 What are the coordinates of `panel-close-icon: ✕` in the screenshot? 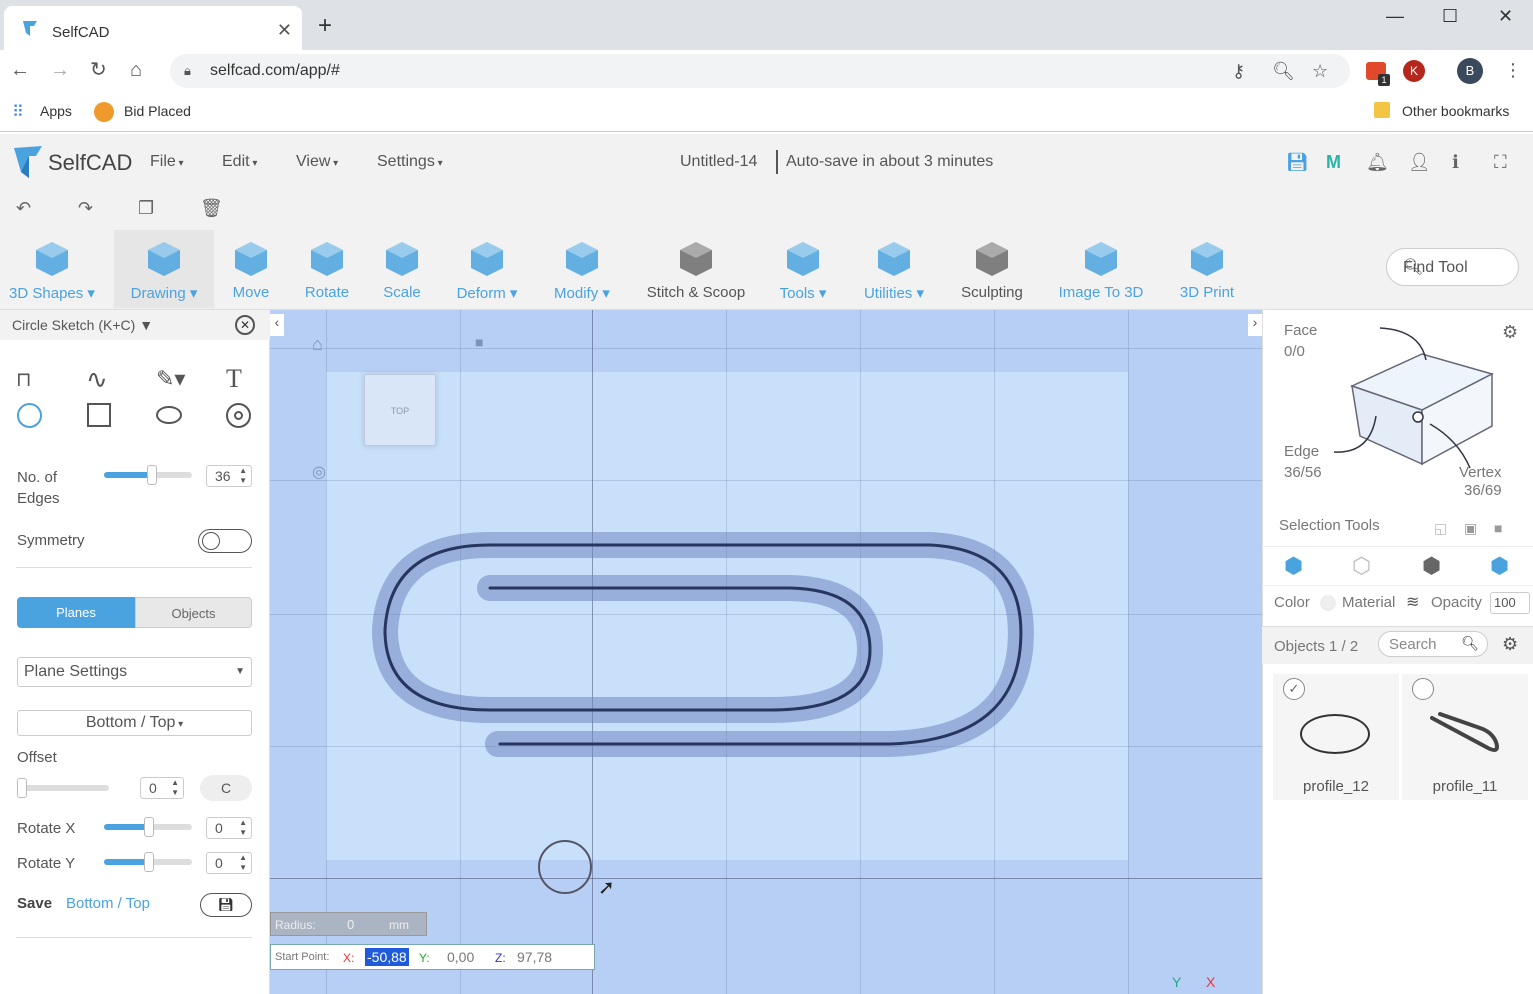 It's located at (245, 325).